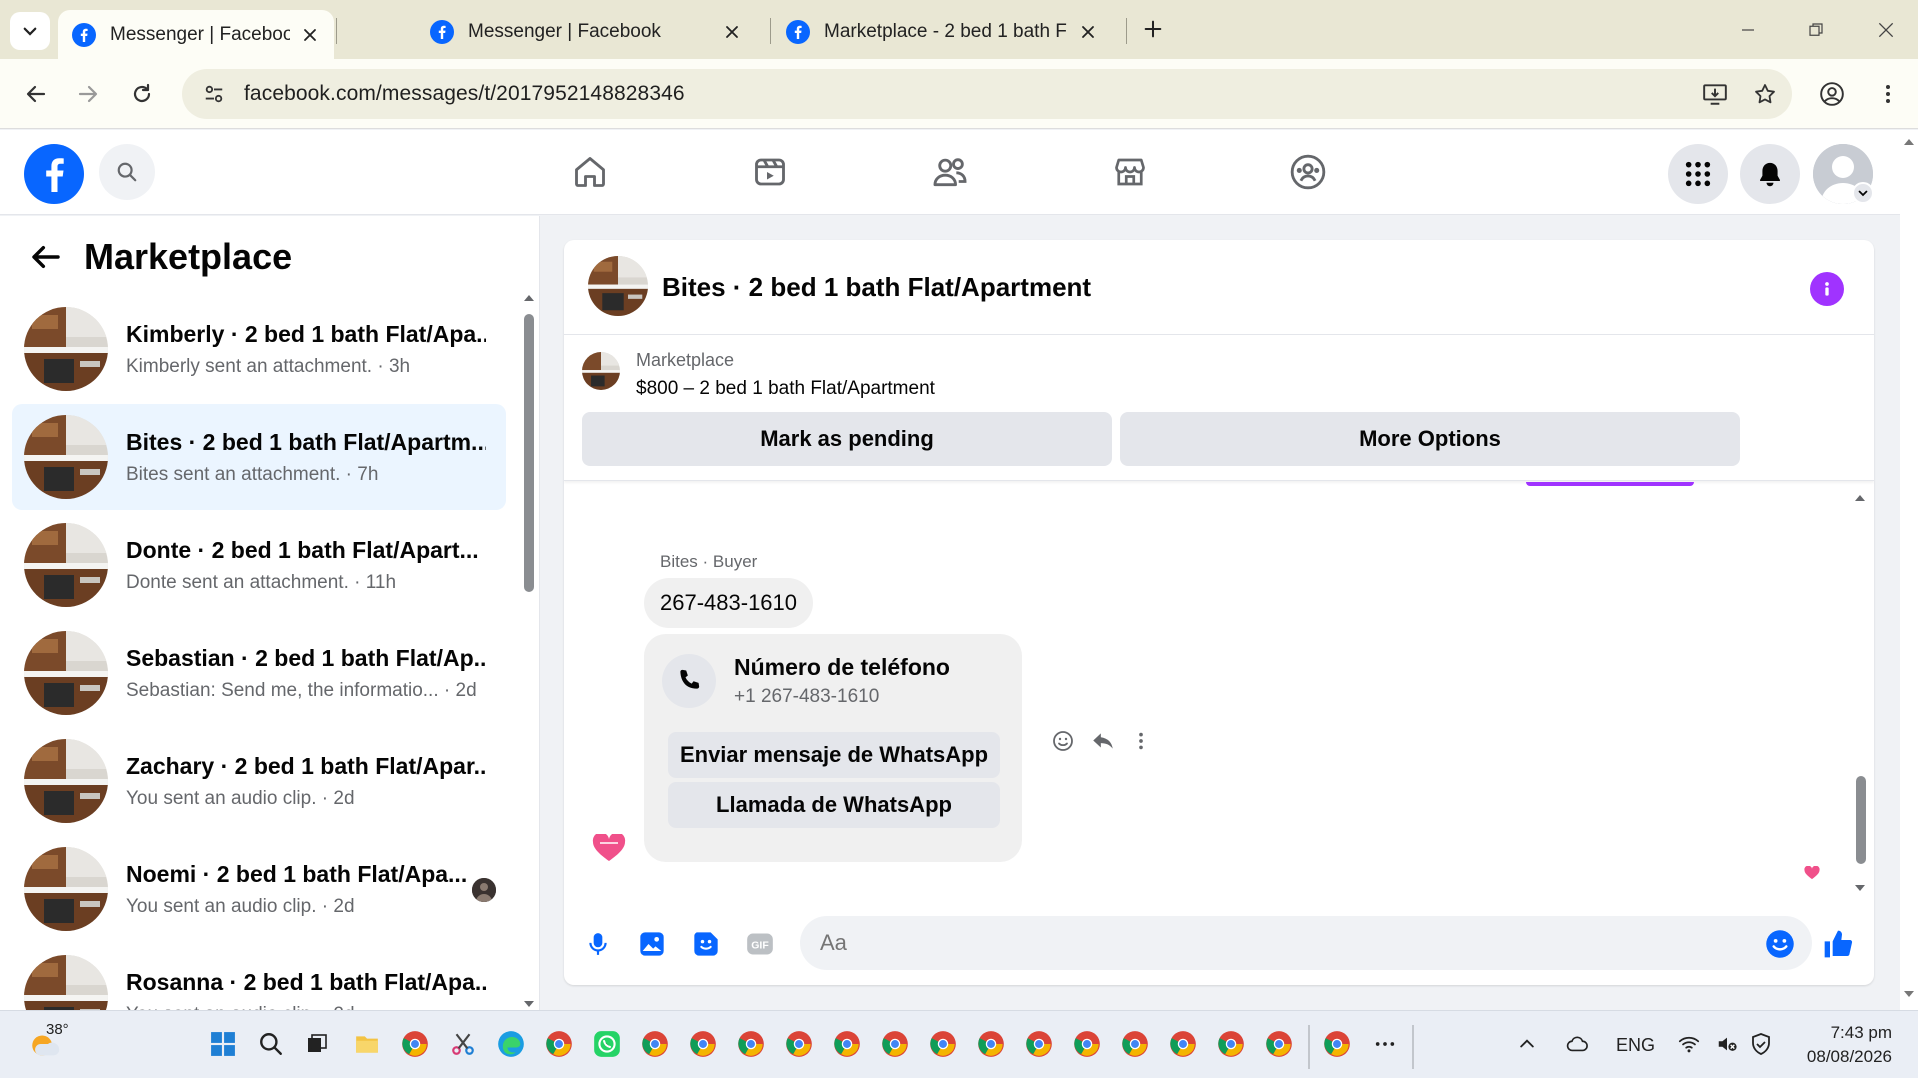  What do you see at coordinates (785, 389) in the screenshot?
I see `listing-price-title: $800 – 2 bed 1 bath Flat/Apartment` at bounding box center [785, 389].